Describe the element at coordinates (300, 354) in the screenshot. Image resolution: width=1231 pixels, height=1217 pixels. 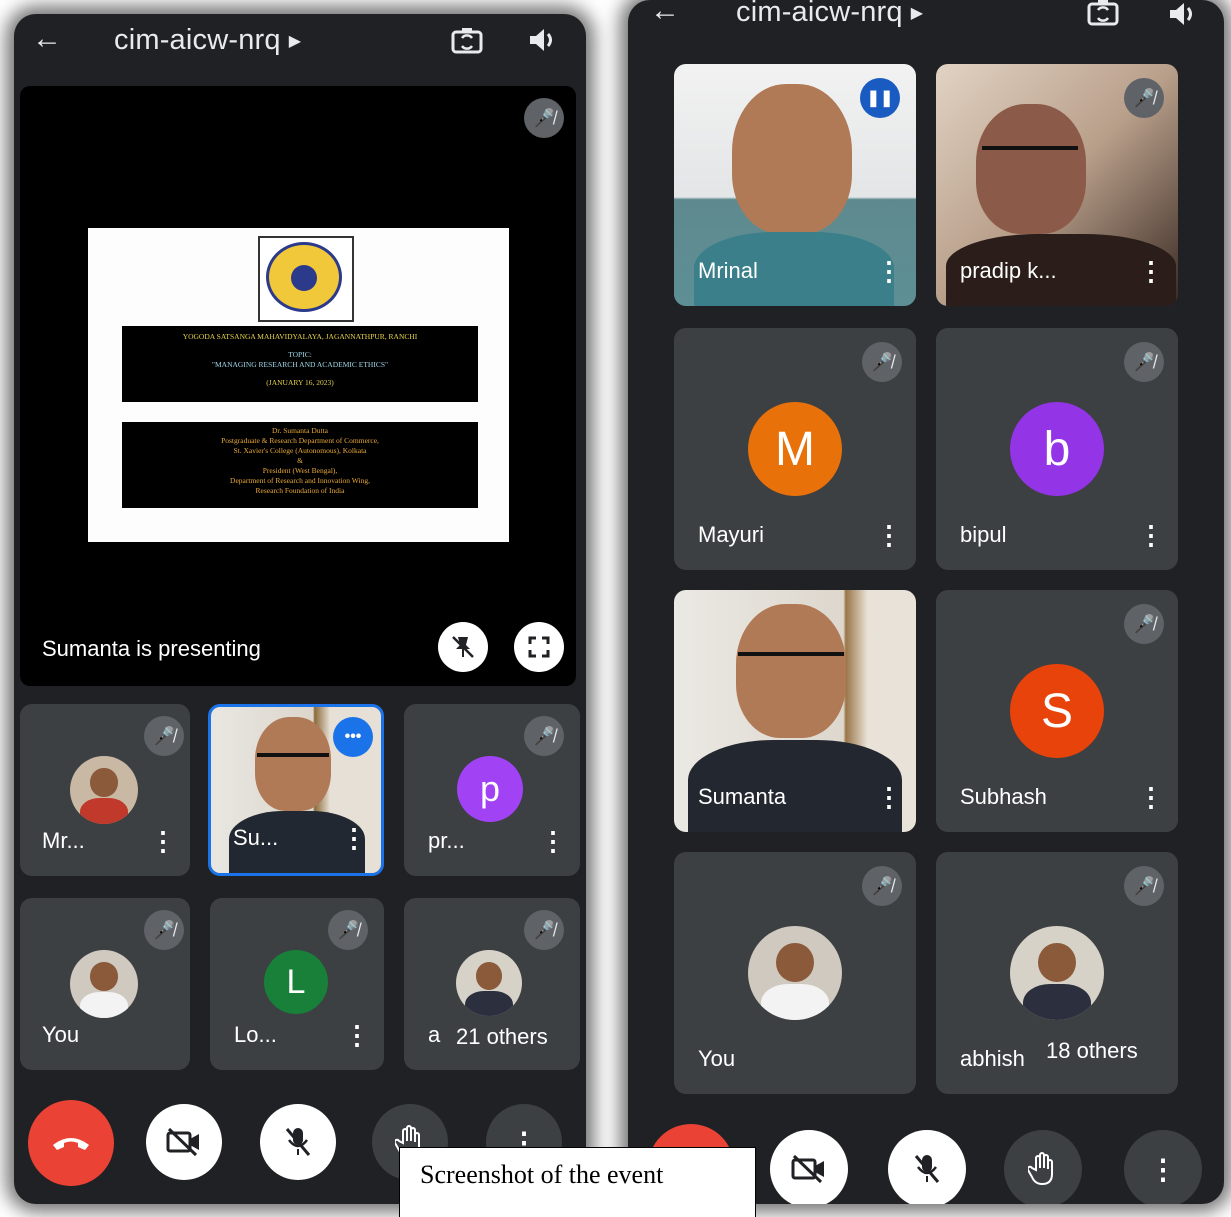
I see `slide-topic-label: TOPIC:` at that location.